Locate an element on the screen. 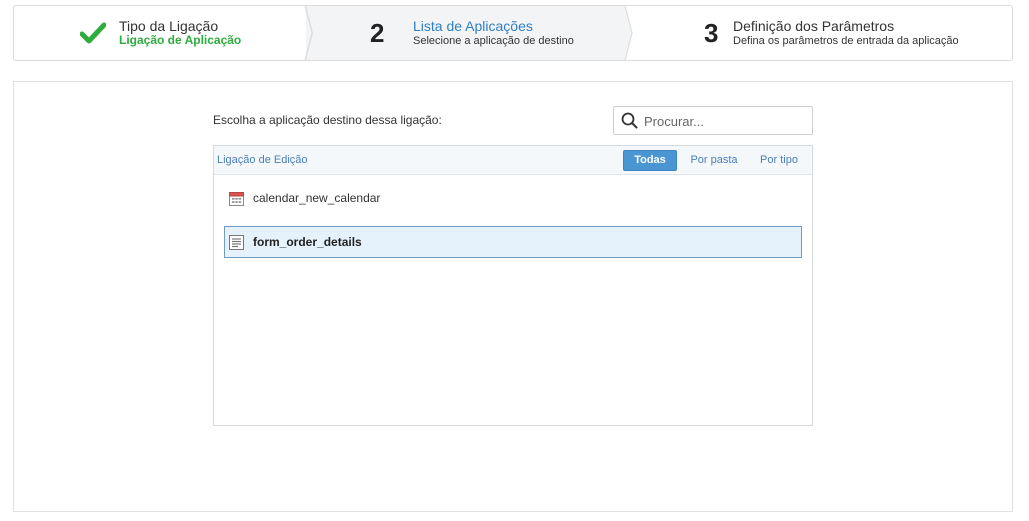 The image size is (1029, 521). step-tipo-ligacao: Tipo da Ligação Ligação de Aplicação is located at coordinates (160, 33).